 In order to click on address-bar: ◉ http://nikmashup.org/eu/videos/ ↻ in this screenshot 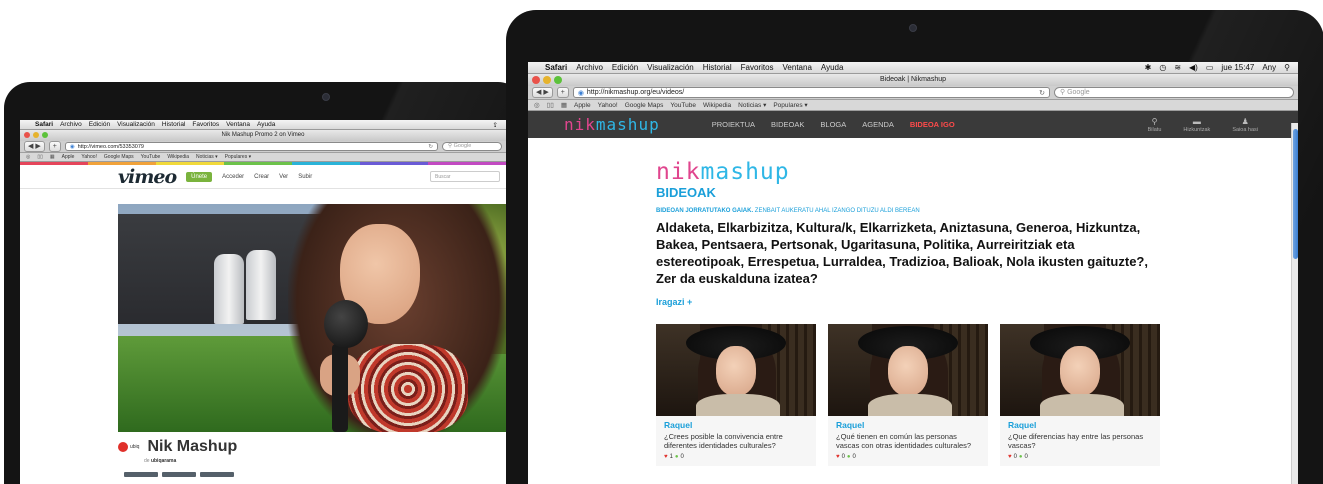, I will do `click(811, 92)`.